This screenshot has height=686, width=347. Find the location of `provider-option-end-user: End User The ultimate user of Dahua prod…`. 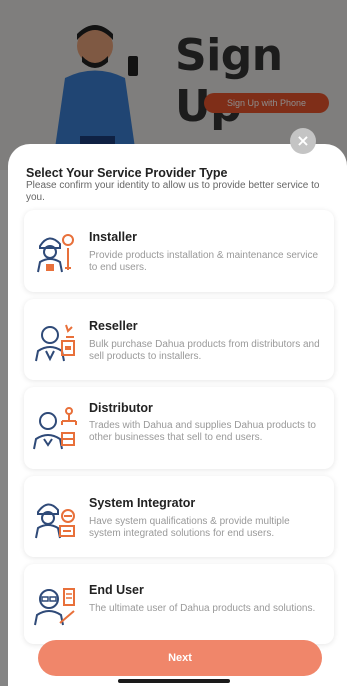

provider-option-end-user: End User The ultimate user of Dahua prod… is located at coordinates (179, 604).